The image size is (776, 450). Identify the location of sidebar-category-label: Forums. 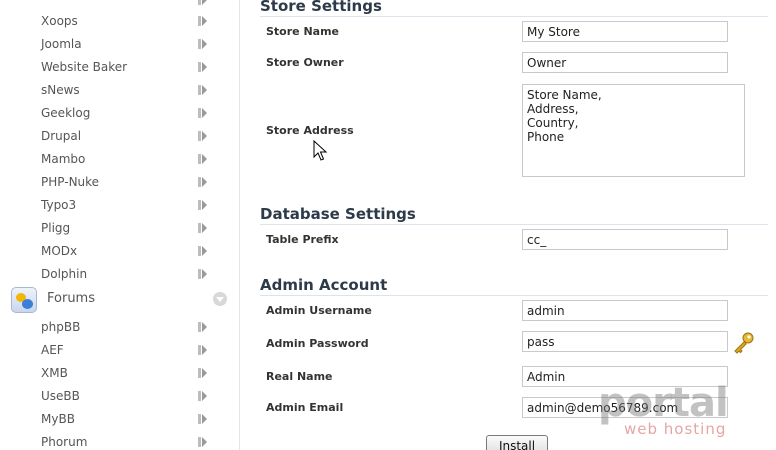
(71, 298).